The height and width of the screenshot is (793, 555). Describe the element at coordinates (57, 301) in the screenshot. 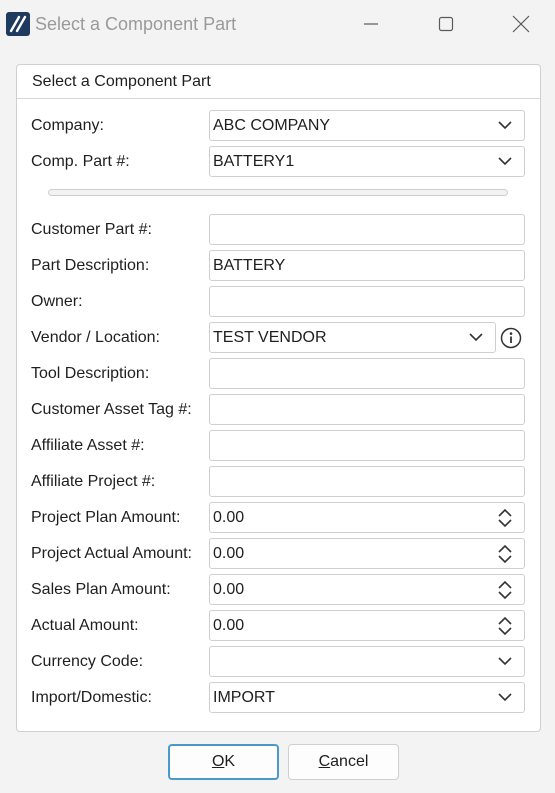

I see `owner-label: Owner:` at that location.